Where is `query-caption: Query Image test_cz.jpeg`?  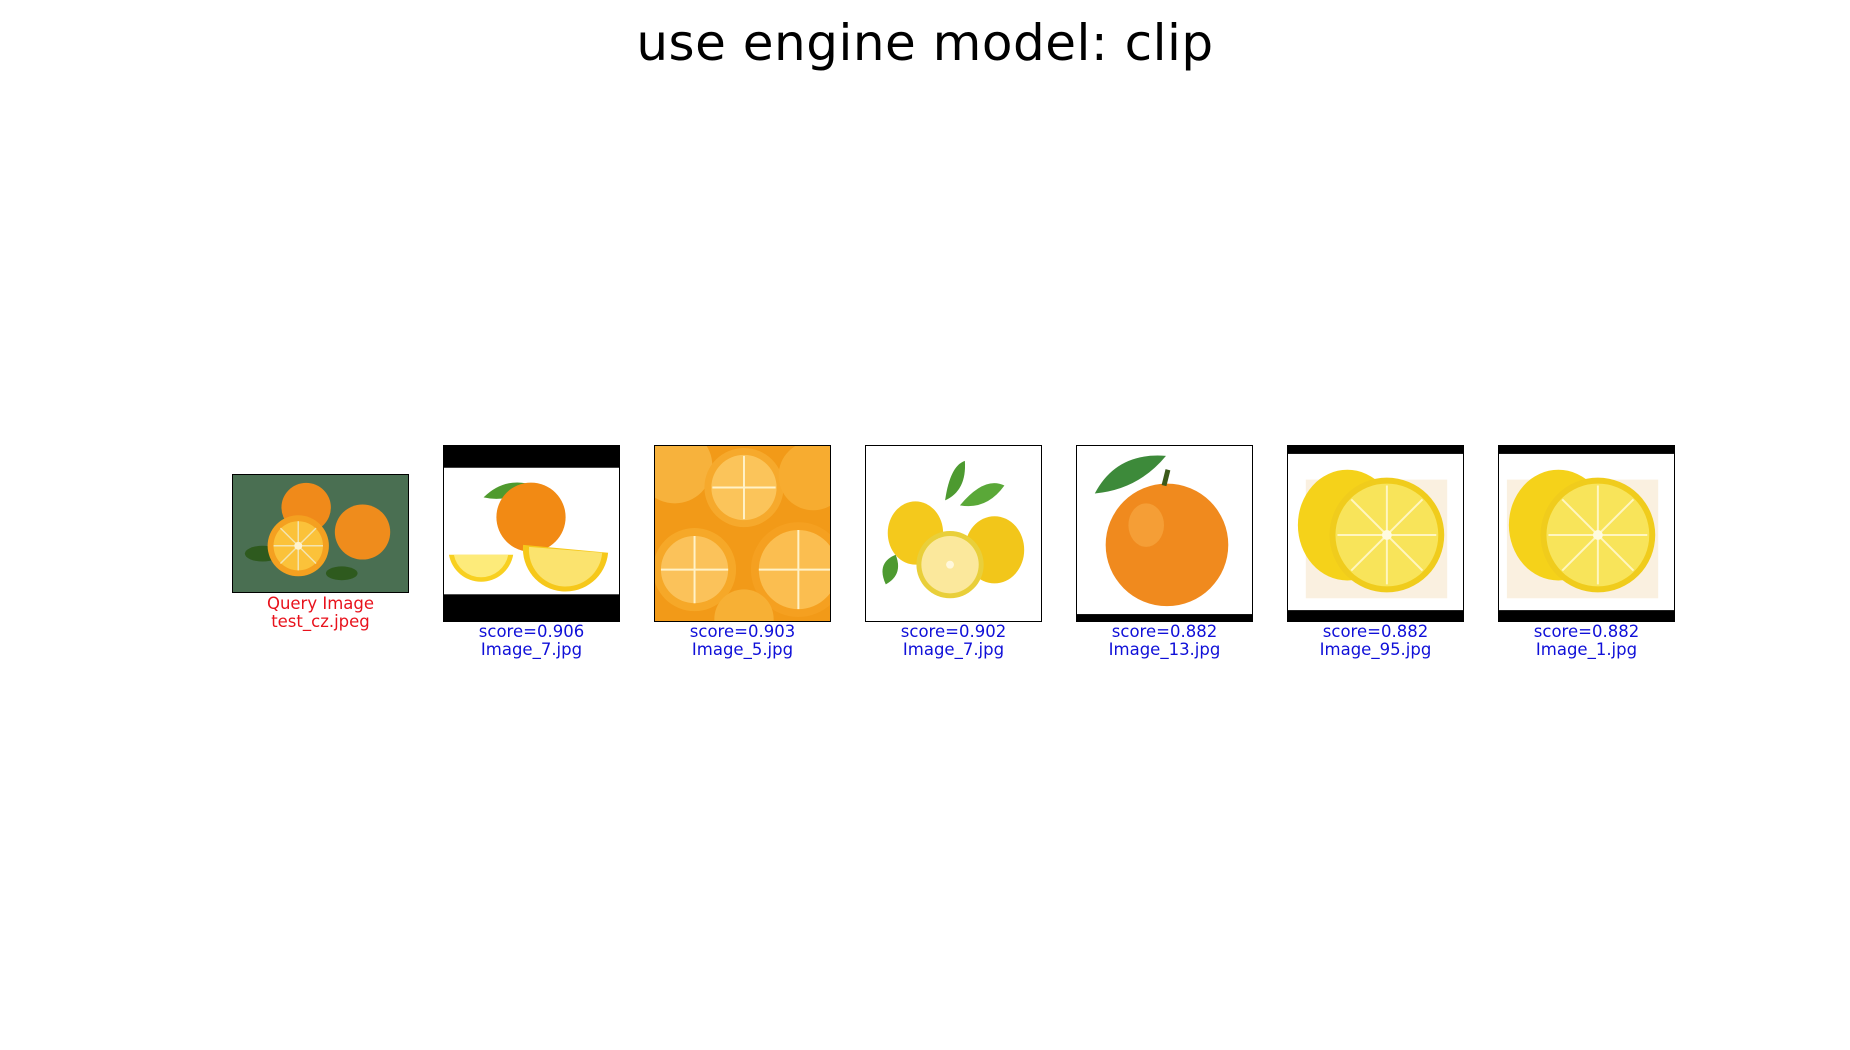 query-caption: Query Image test_cz.jpeg is located at coordinates (320, 613).